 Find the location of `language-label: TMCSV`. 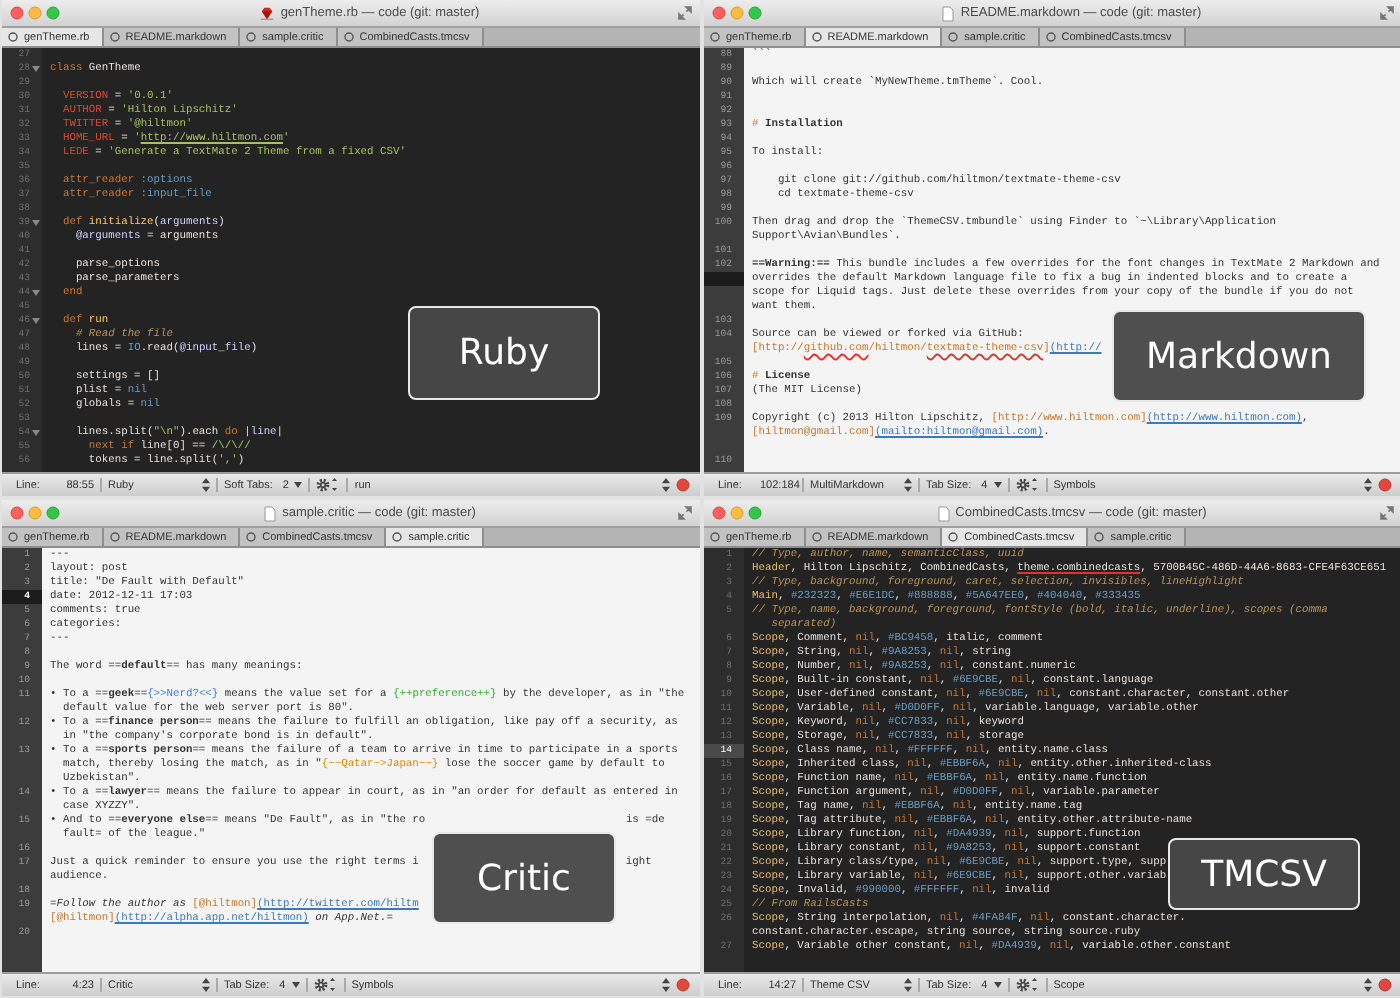

language-label: TMCSV is located at coordinates (1264, 874).